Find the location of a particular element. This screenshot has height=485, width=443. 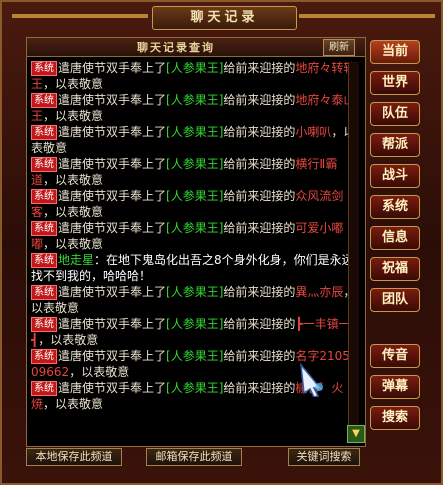

chat-message: 系统 遣唐使节双手奉上了[人参果王]给前来迎接的地府々转轮王，以表敬意 is located at coordinates (194, 76).